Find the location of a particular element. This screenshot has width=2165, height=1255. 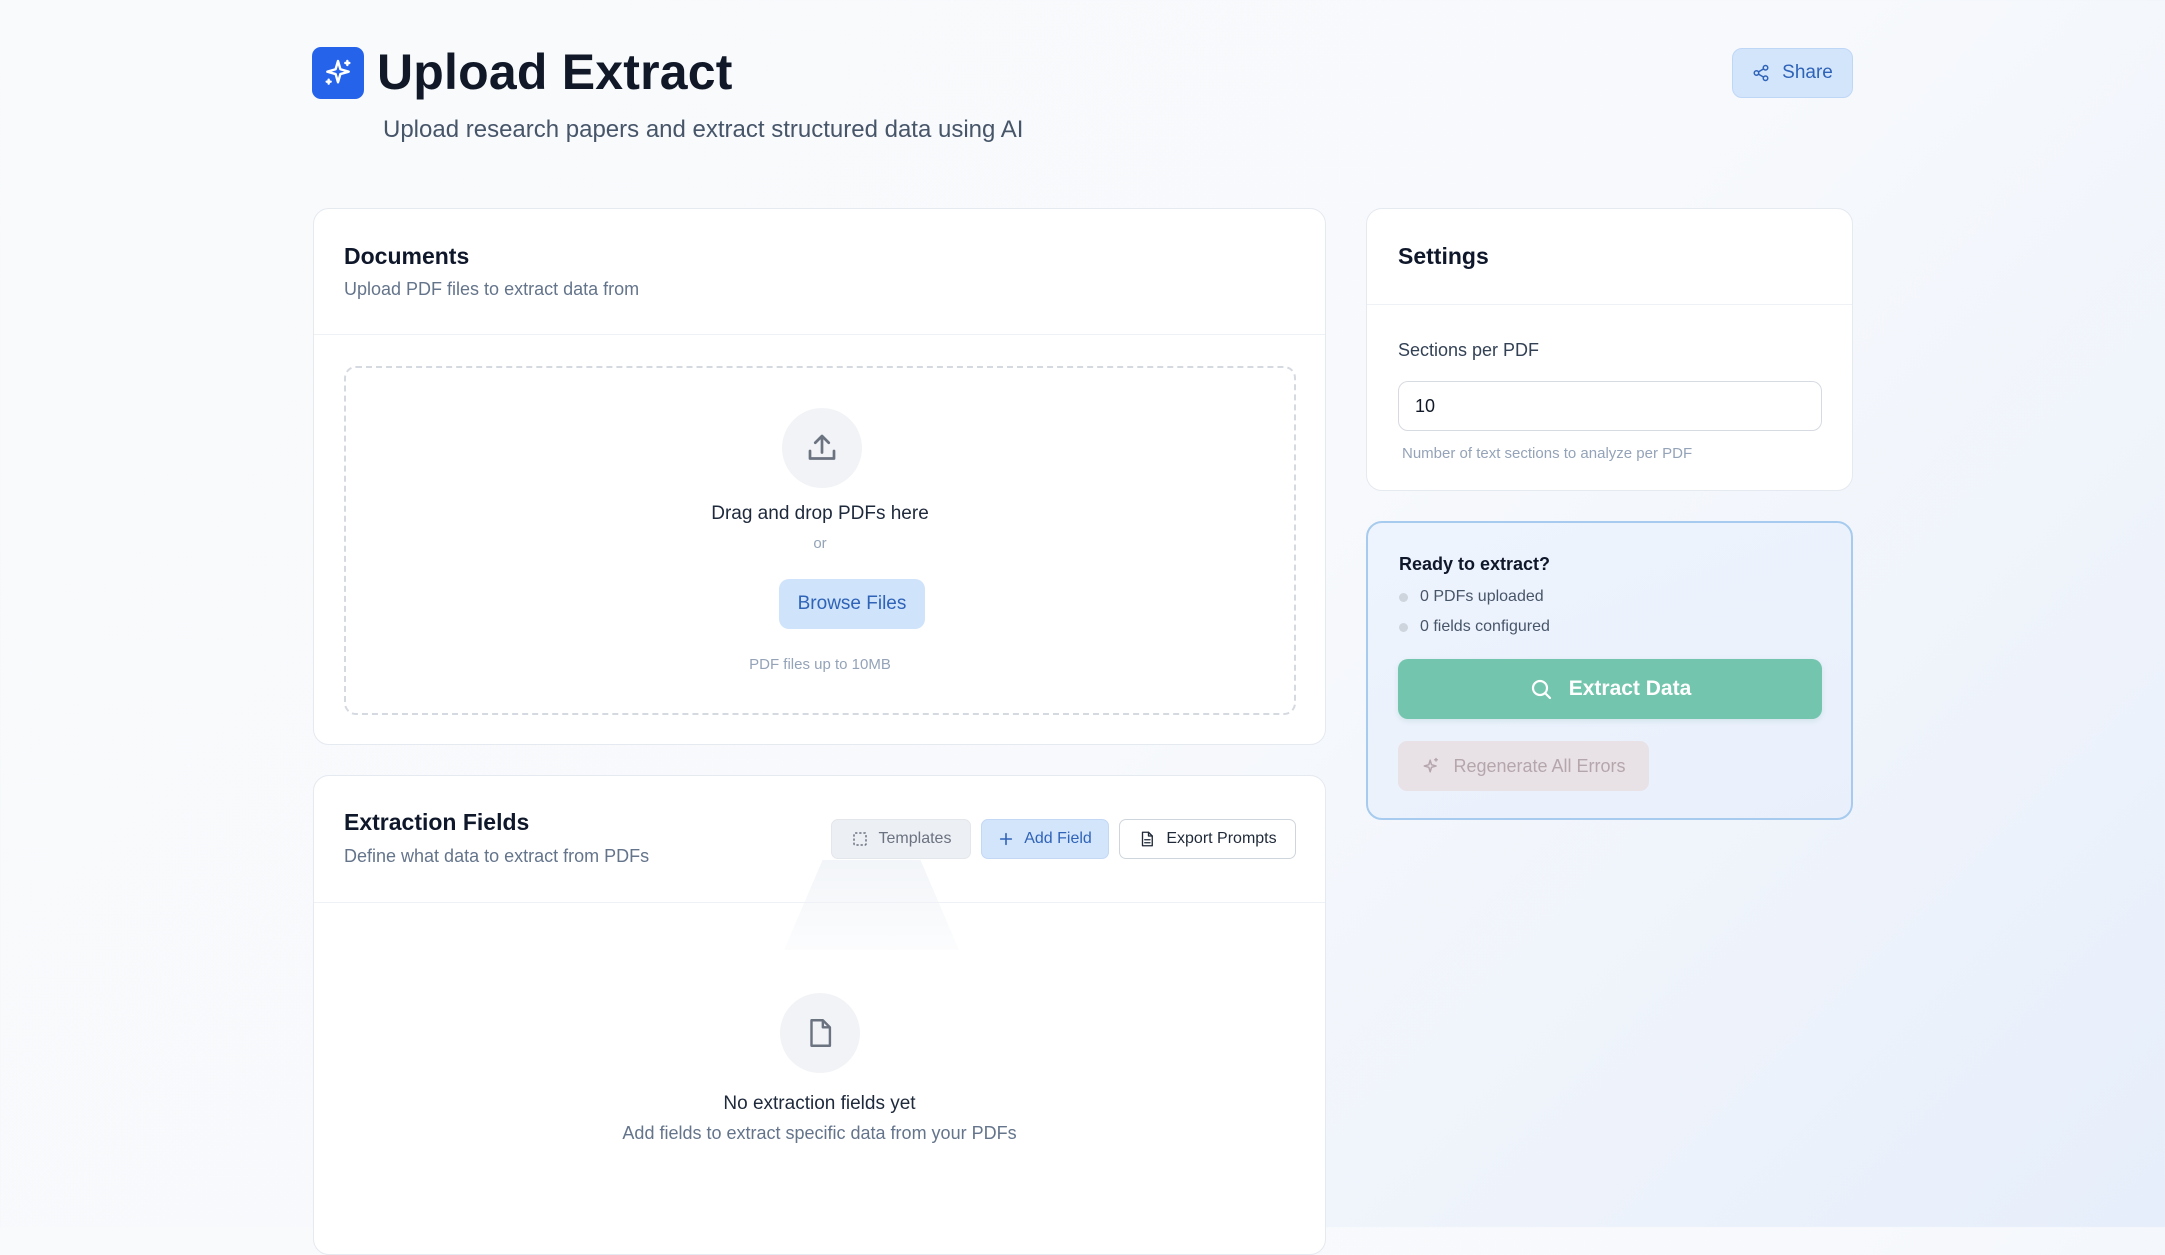

extraction-fields-title: Extraction Fields is located at coordinates (437, 822).